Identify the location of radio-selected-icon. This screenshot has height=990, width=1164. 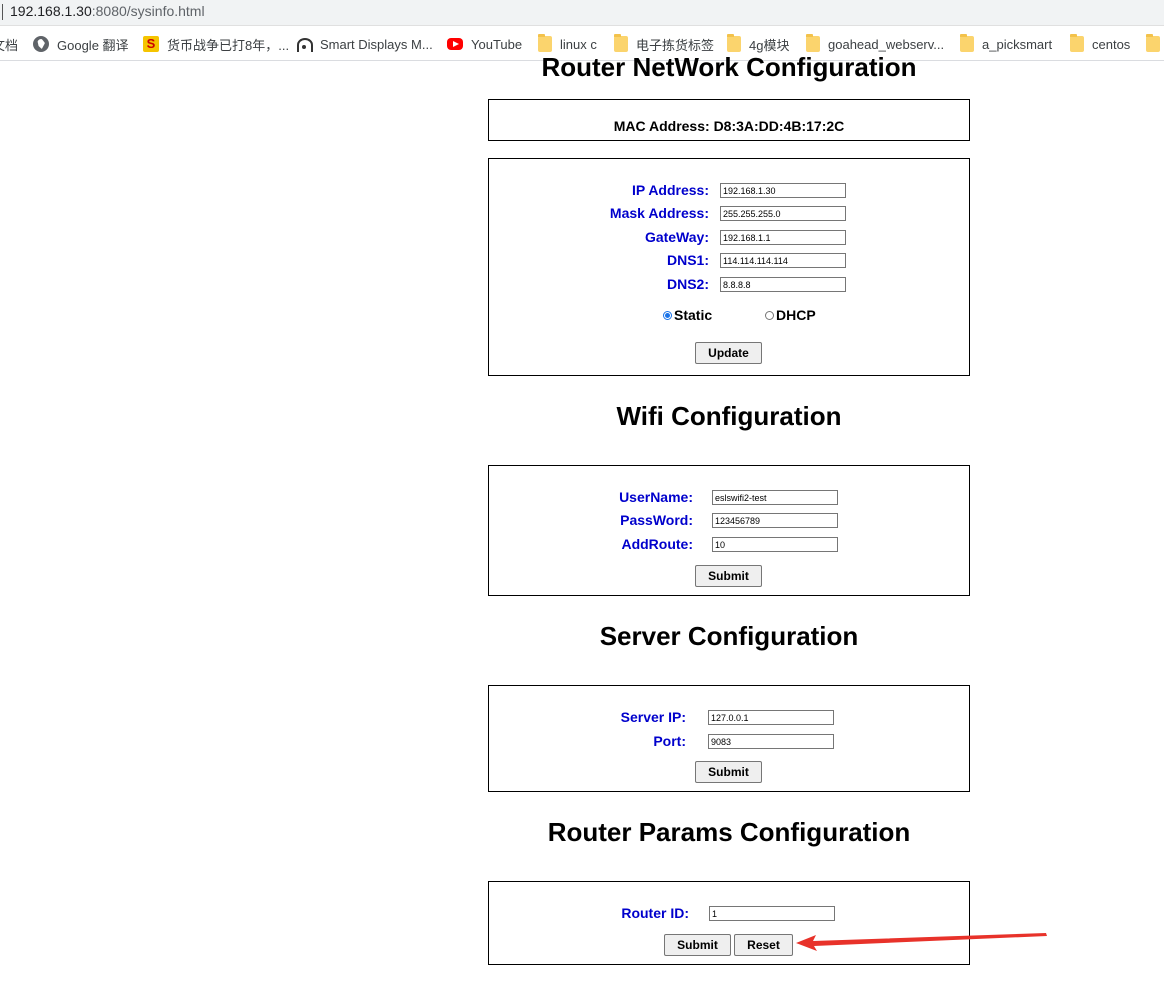
(667, 315).